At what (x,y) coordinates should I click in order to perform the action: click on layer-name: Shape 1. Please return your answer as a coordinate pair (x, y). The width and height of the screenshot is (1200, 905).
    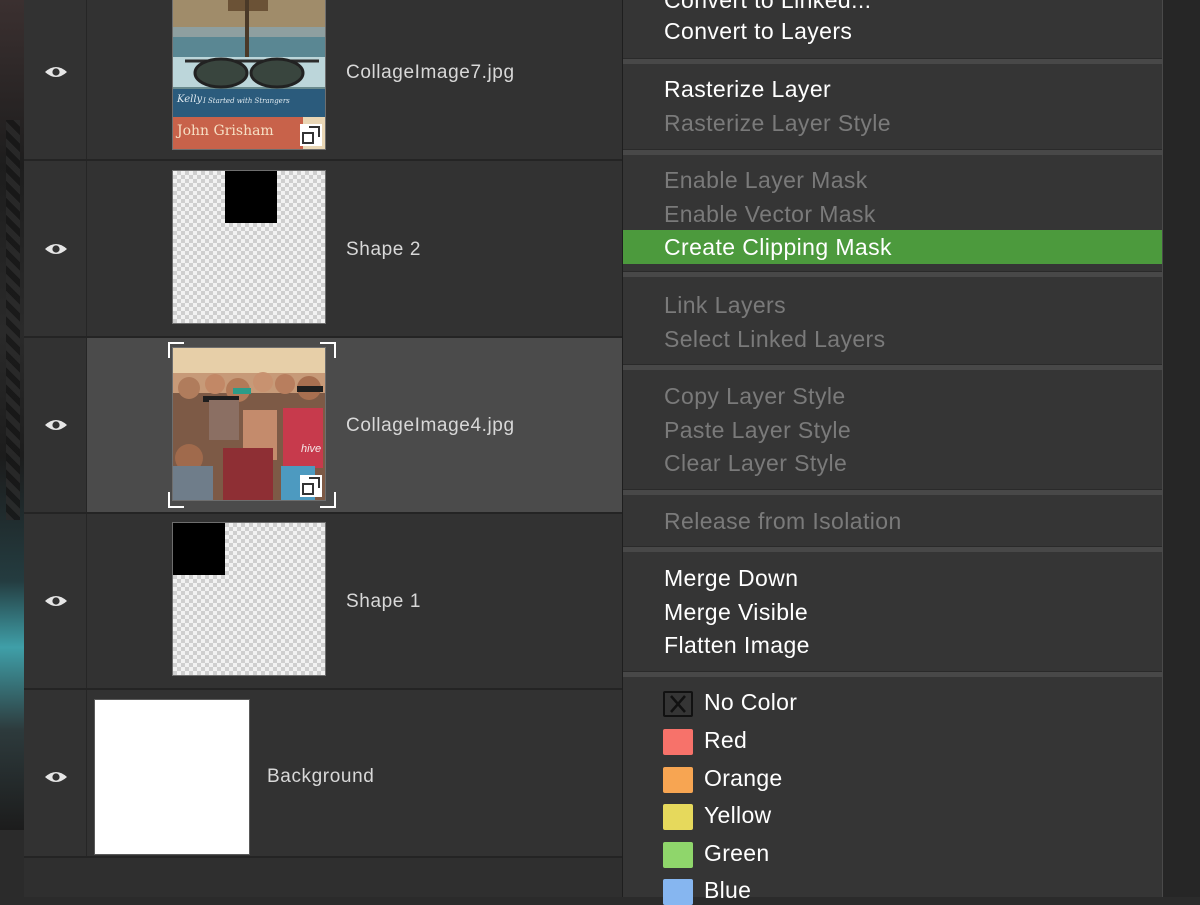
    Looking at the image, I should click on (383, 602).